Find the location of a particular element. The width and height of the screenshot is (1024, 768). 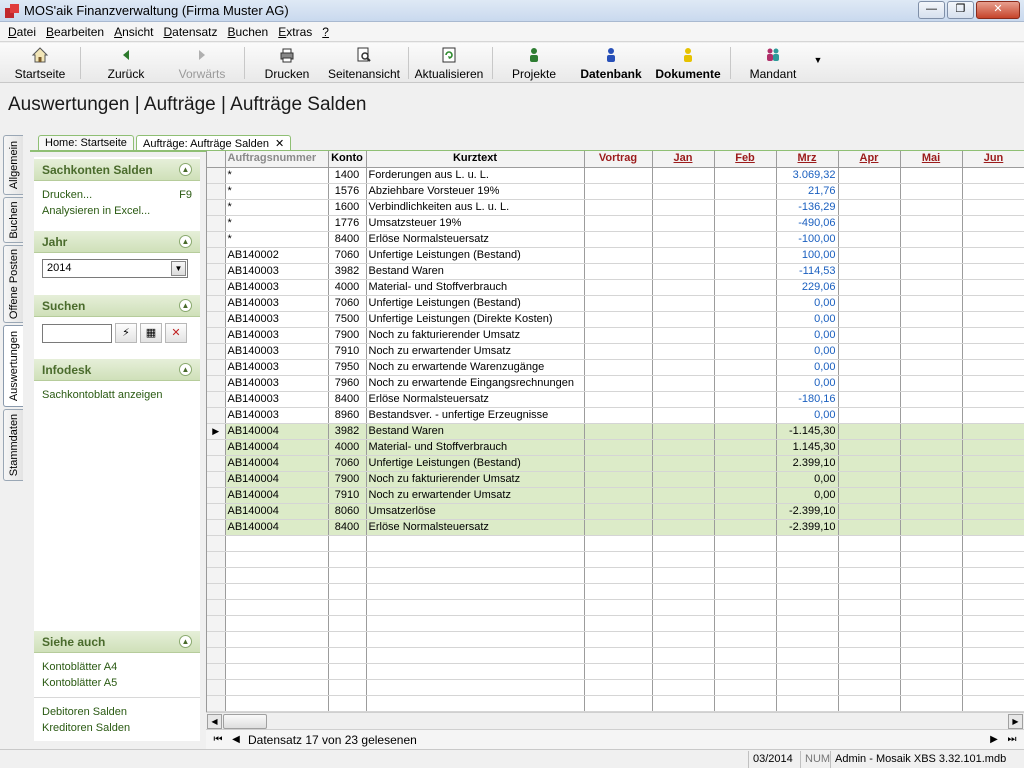

table-row: ▶ AB140004 3982 Bestand Waren -1.145,30 is located at coordinates (615, 431).